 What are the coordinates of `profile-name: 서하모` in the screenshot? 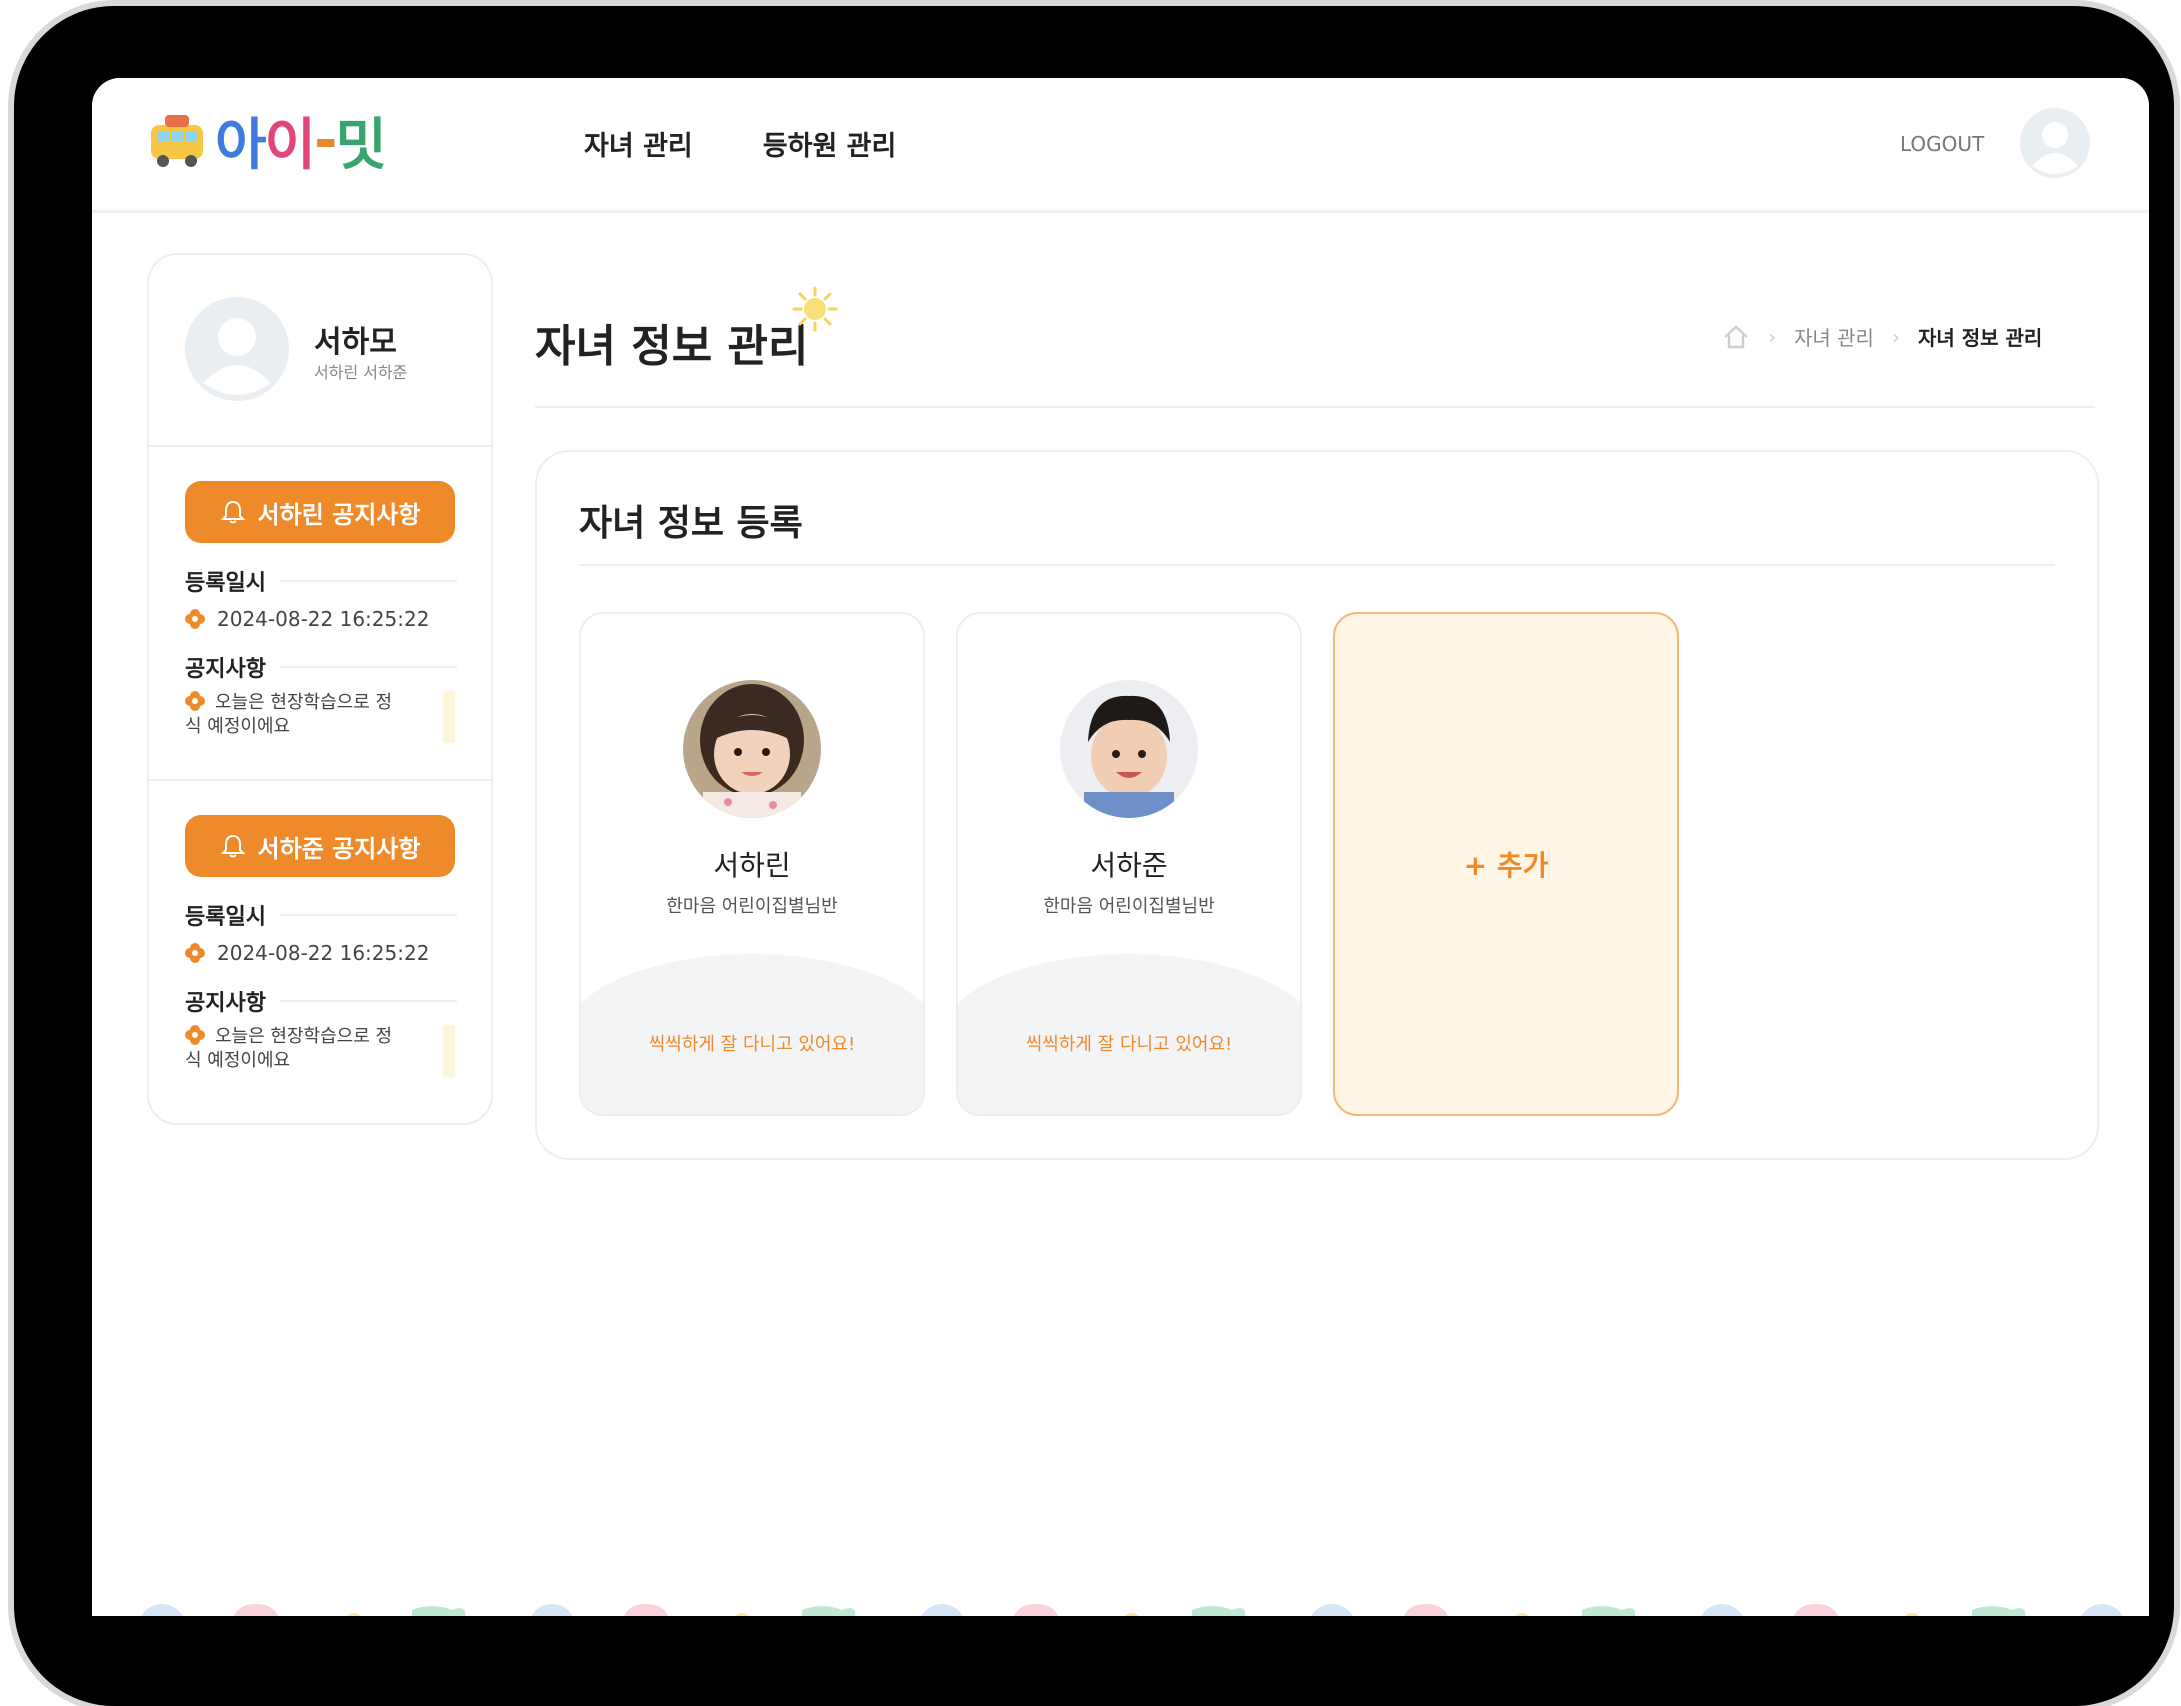 It's located at (355, 342).